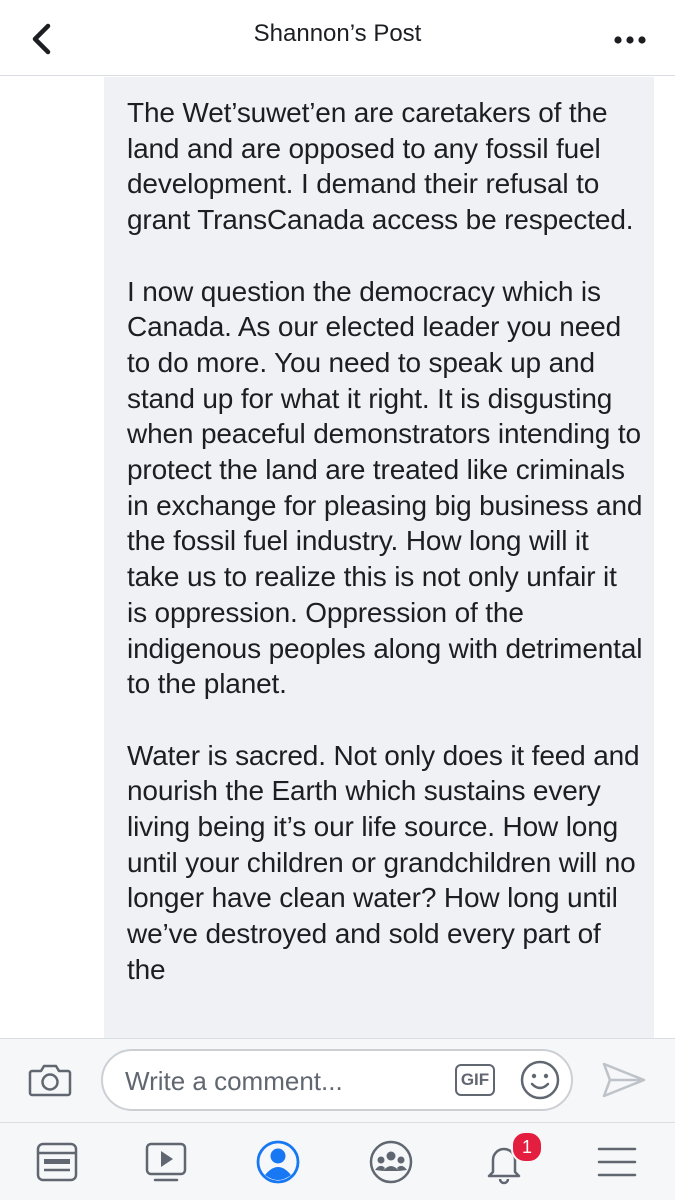 Image resolution: width=675 pixels, height=1200 pixels. What do you see at coordinates (337, 33) in the screenshot?
I see `page-title: Shannon’s Post` at bounding box center [337, 33].